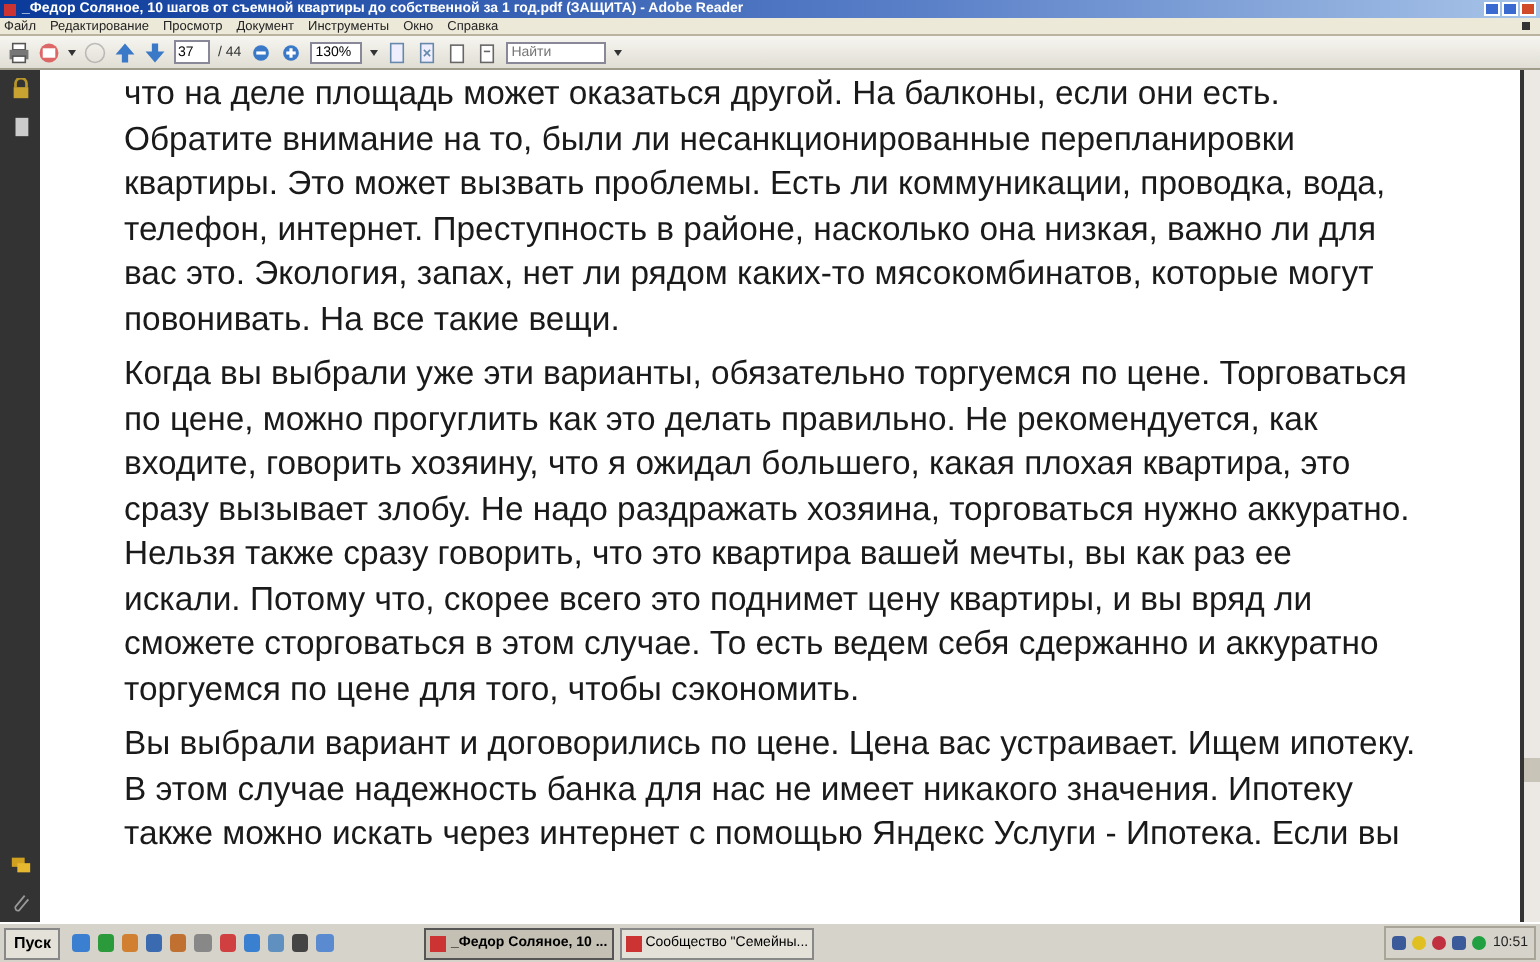  Describe the element at coordinates (1528, 9) in the screenshot. I see `close-button` at that location.